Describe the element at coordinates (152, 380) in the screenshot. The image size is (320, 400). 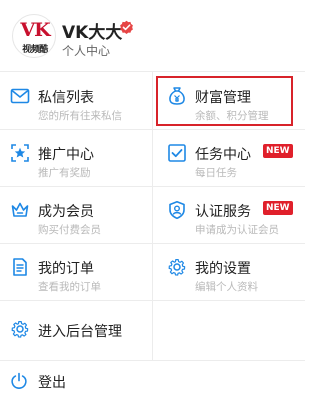
I see `logout-button: 登出` at that location.